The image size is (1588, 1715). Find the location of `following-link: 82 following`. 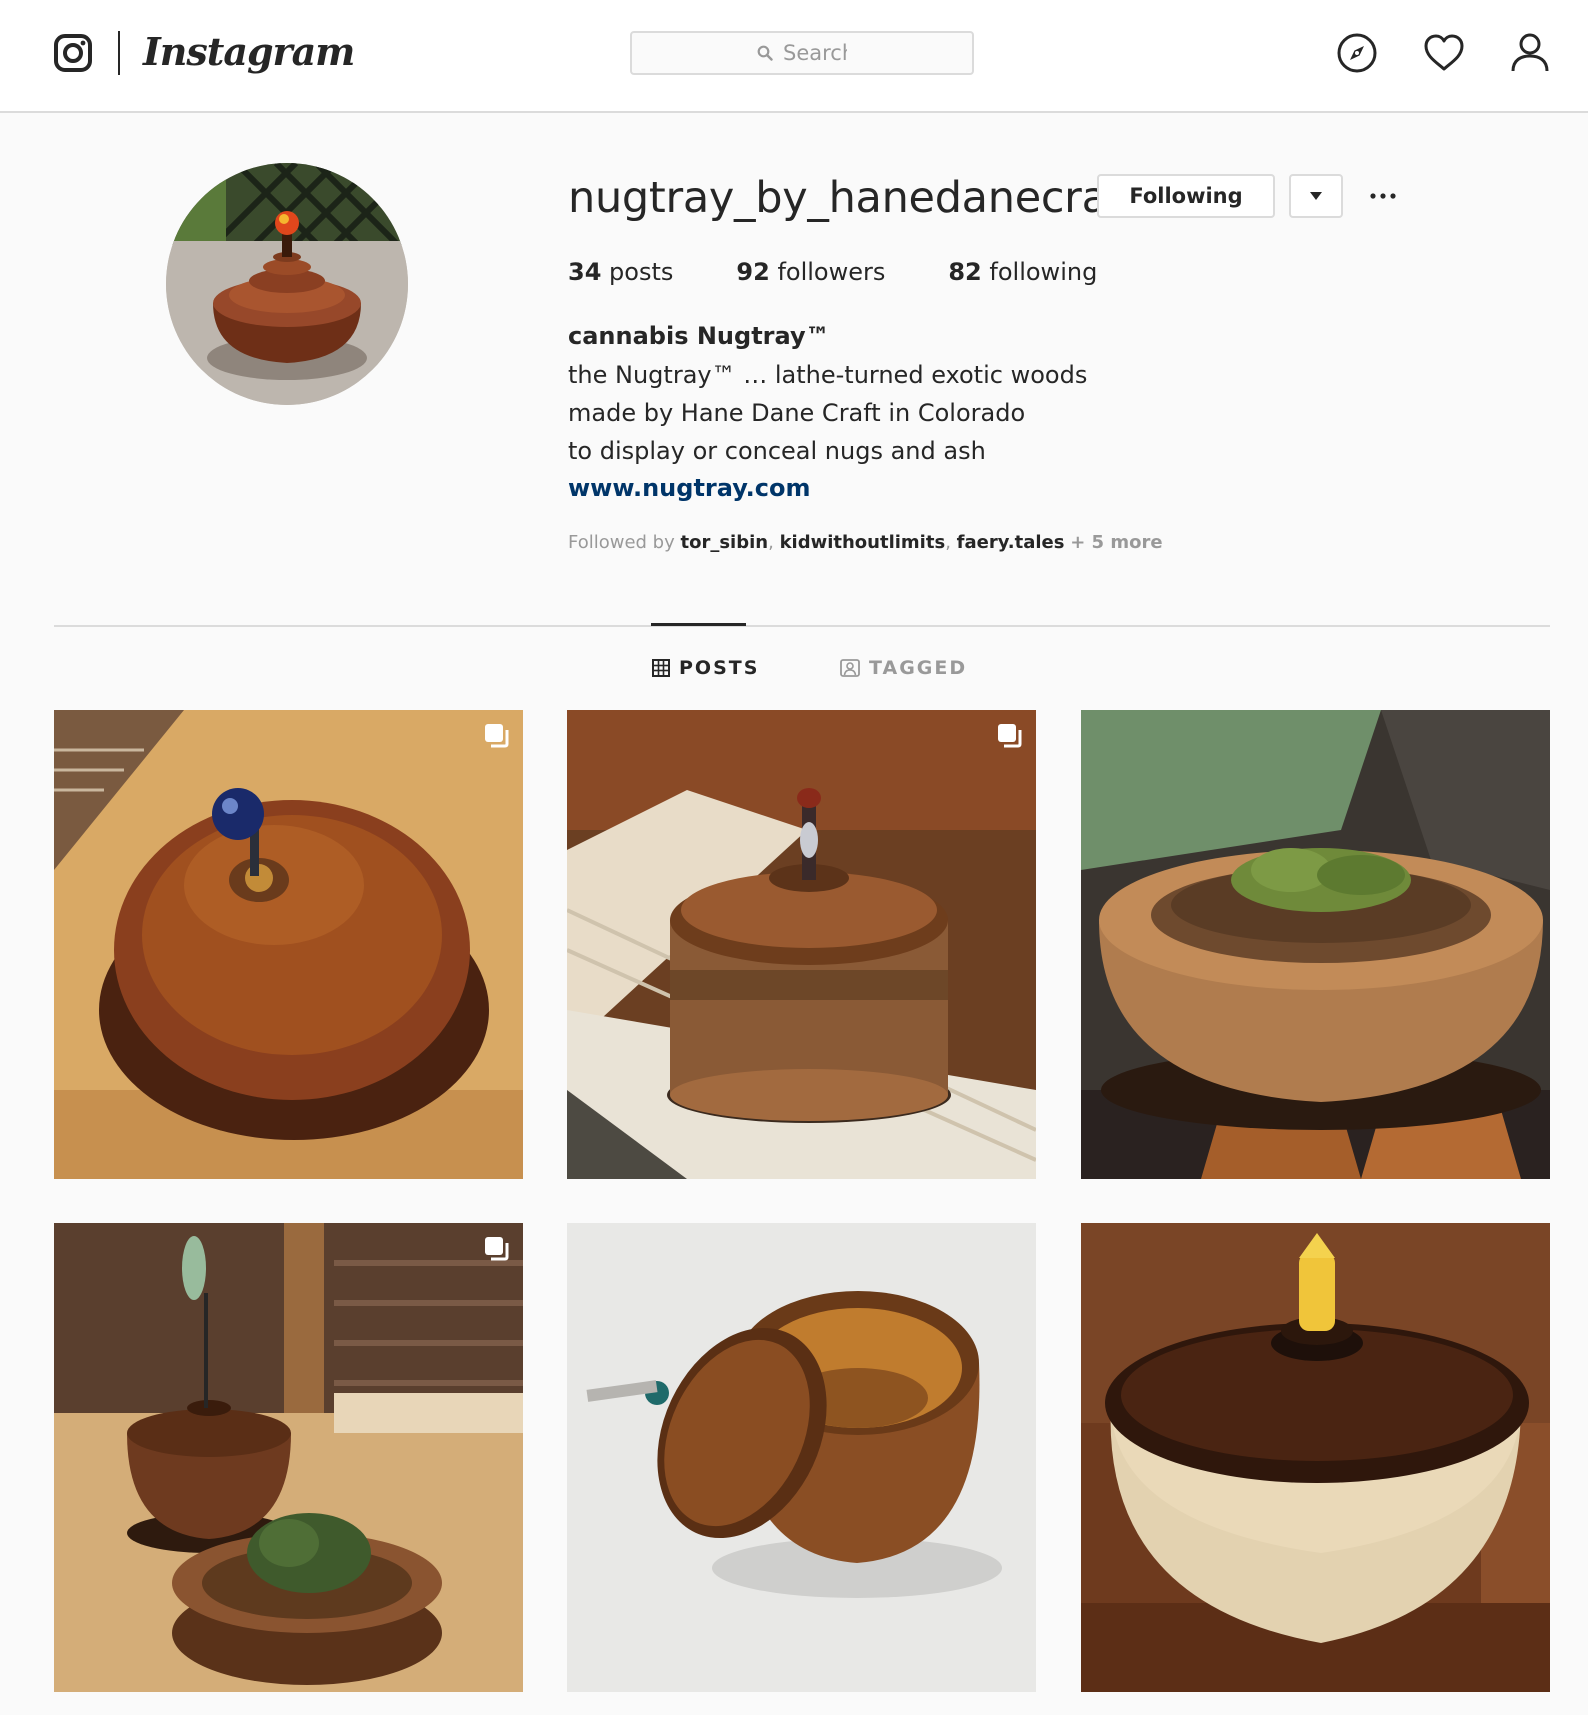

following-link: 82 following is located at coordinates (1022, 272).